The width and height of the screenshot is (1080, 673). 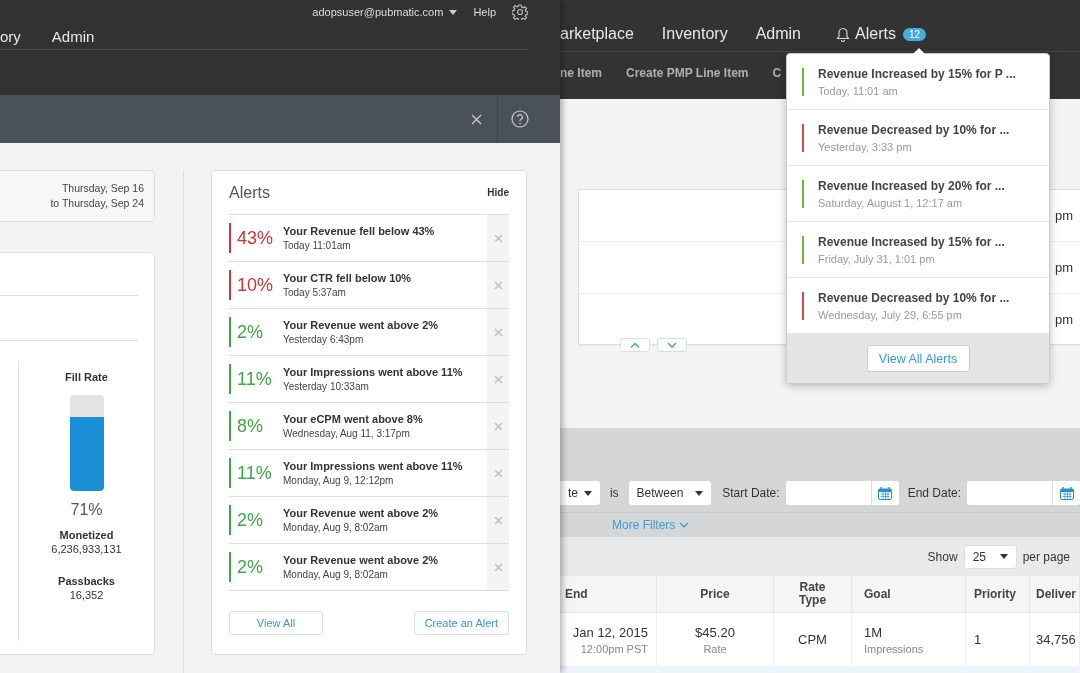 I want to click on alert-time: Today 5:37am, so click(x=315, y=292).